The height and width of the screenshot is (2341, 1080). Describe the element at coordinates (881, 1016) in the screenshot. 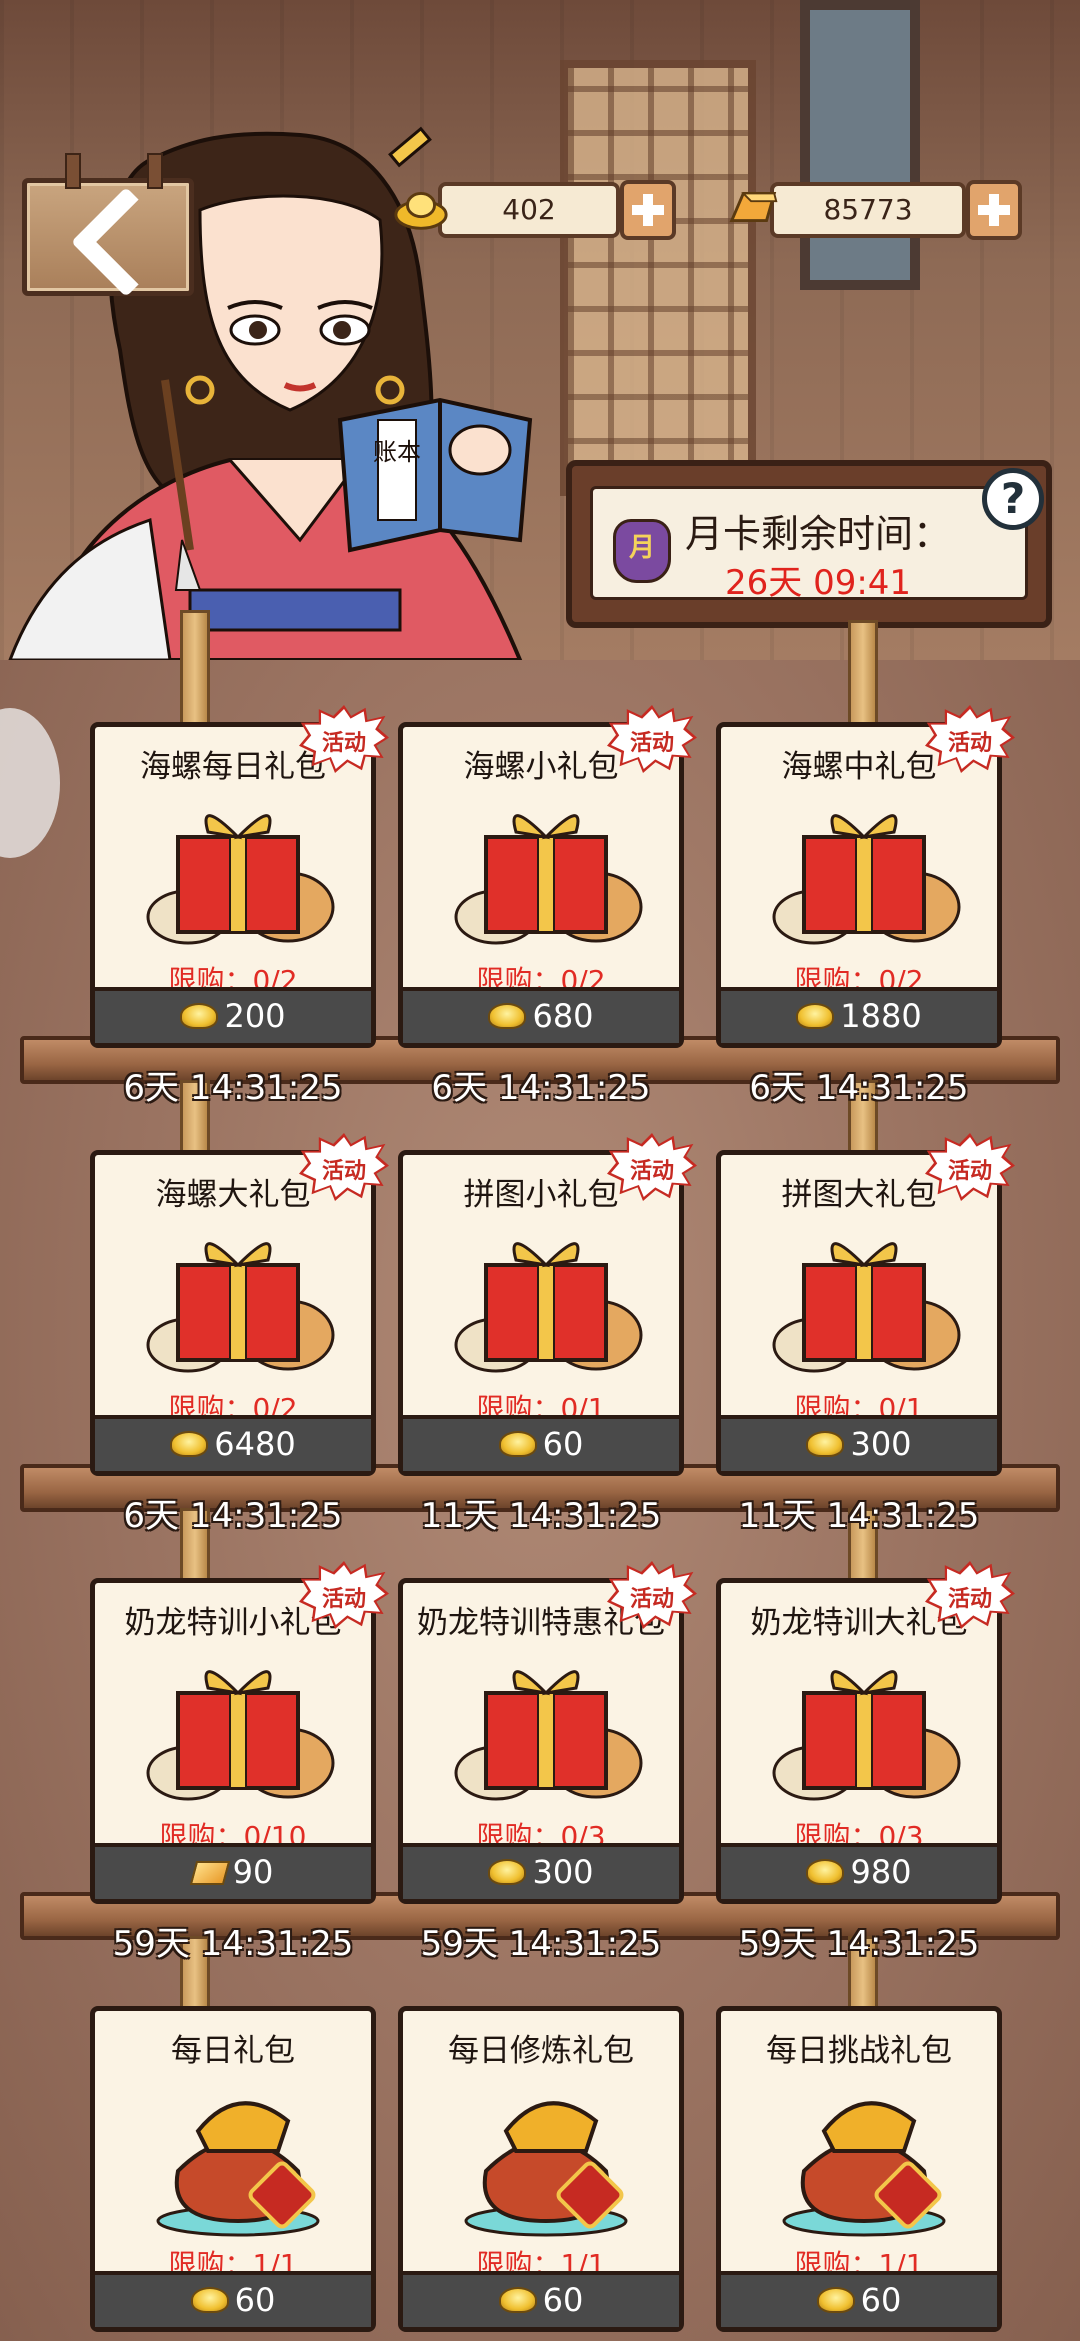

I see `price-value: 1880` at that location.